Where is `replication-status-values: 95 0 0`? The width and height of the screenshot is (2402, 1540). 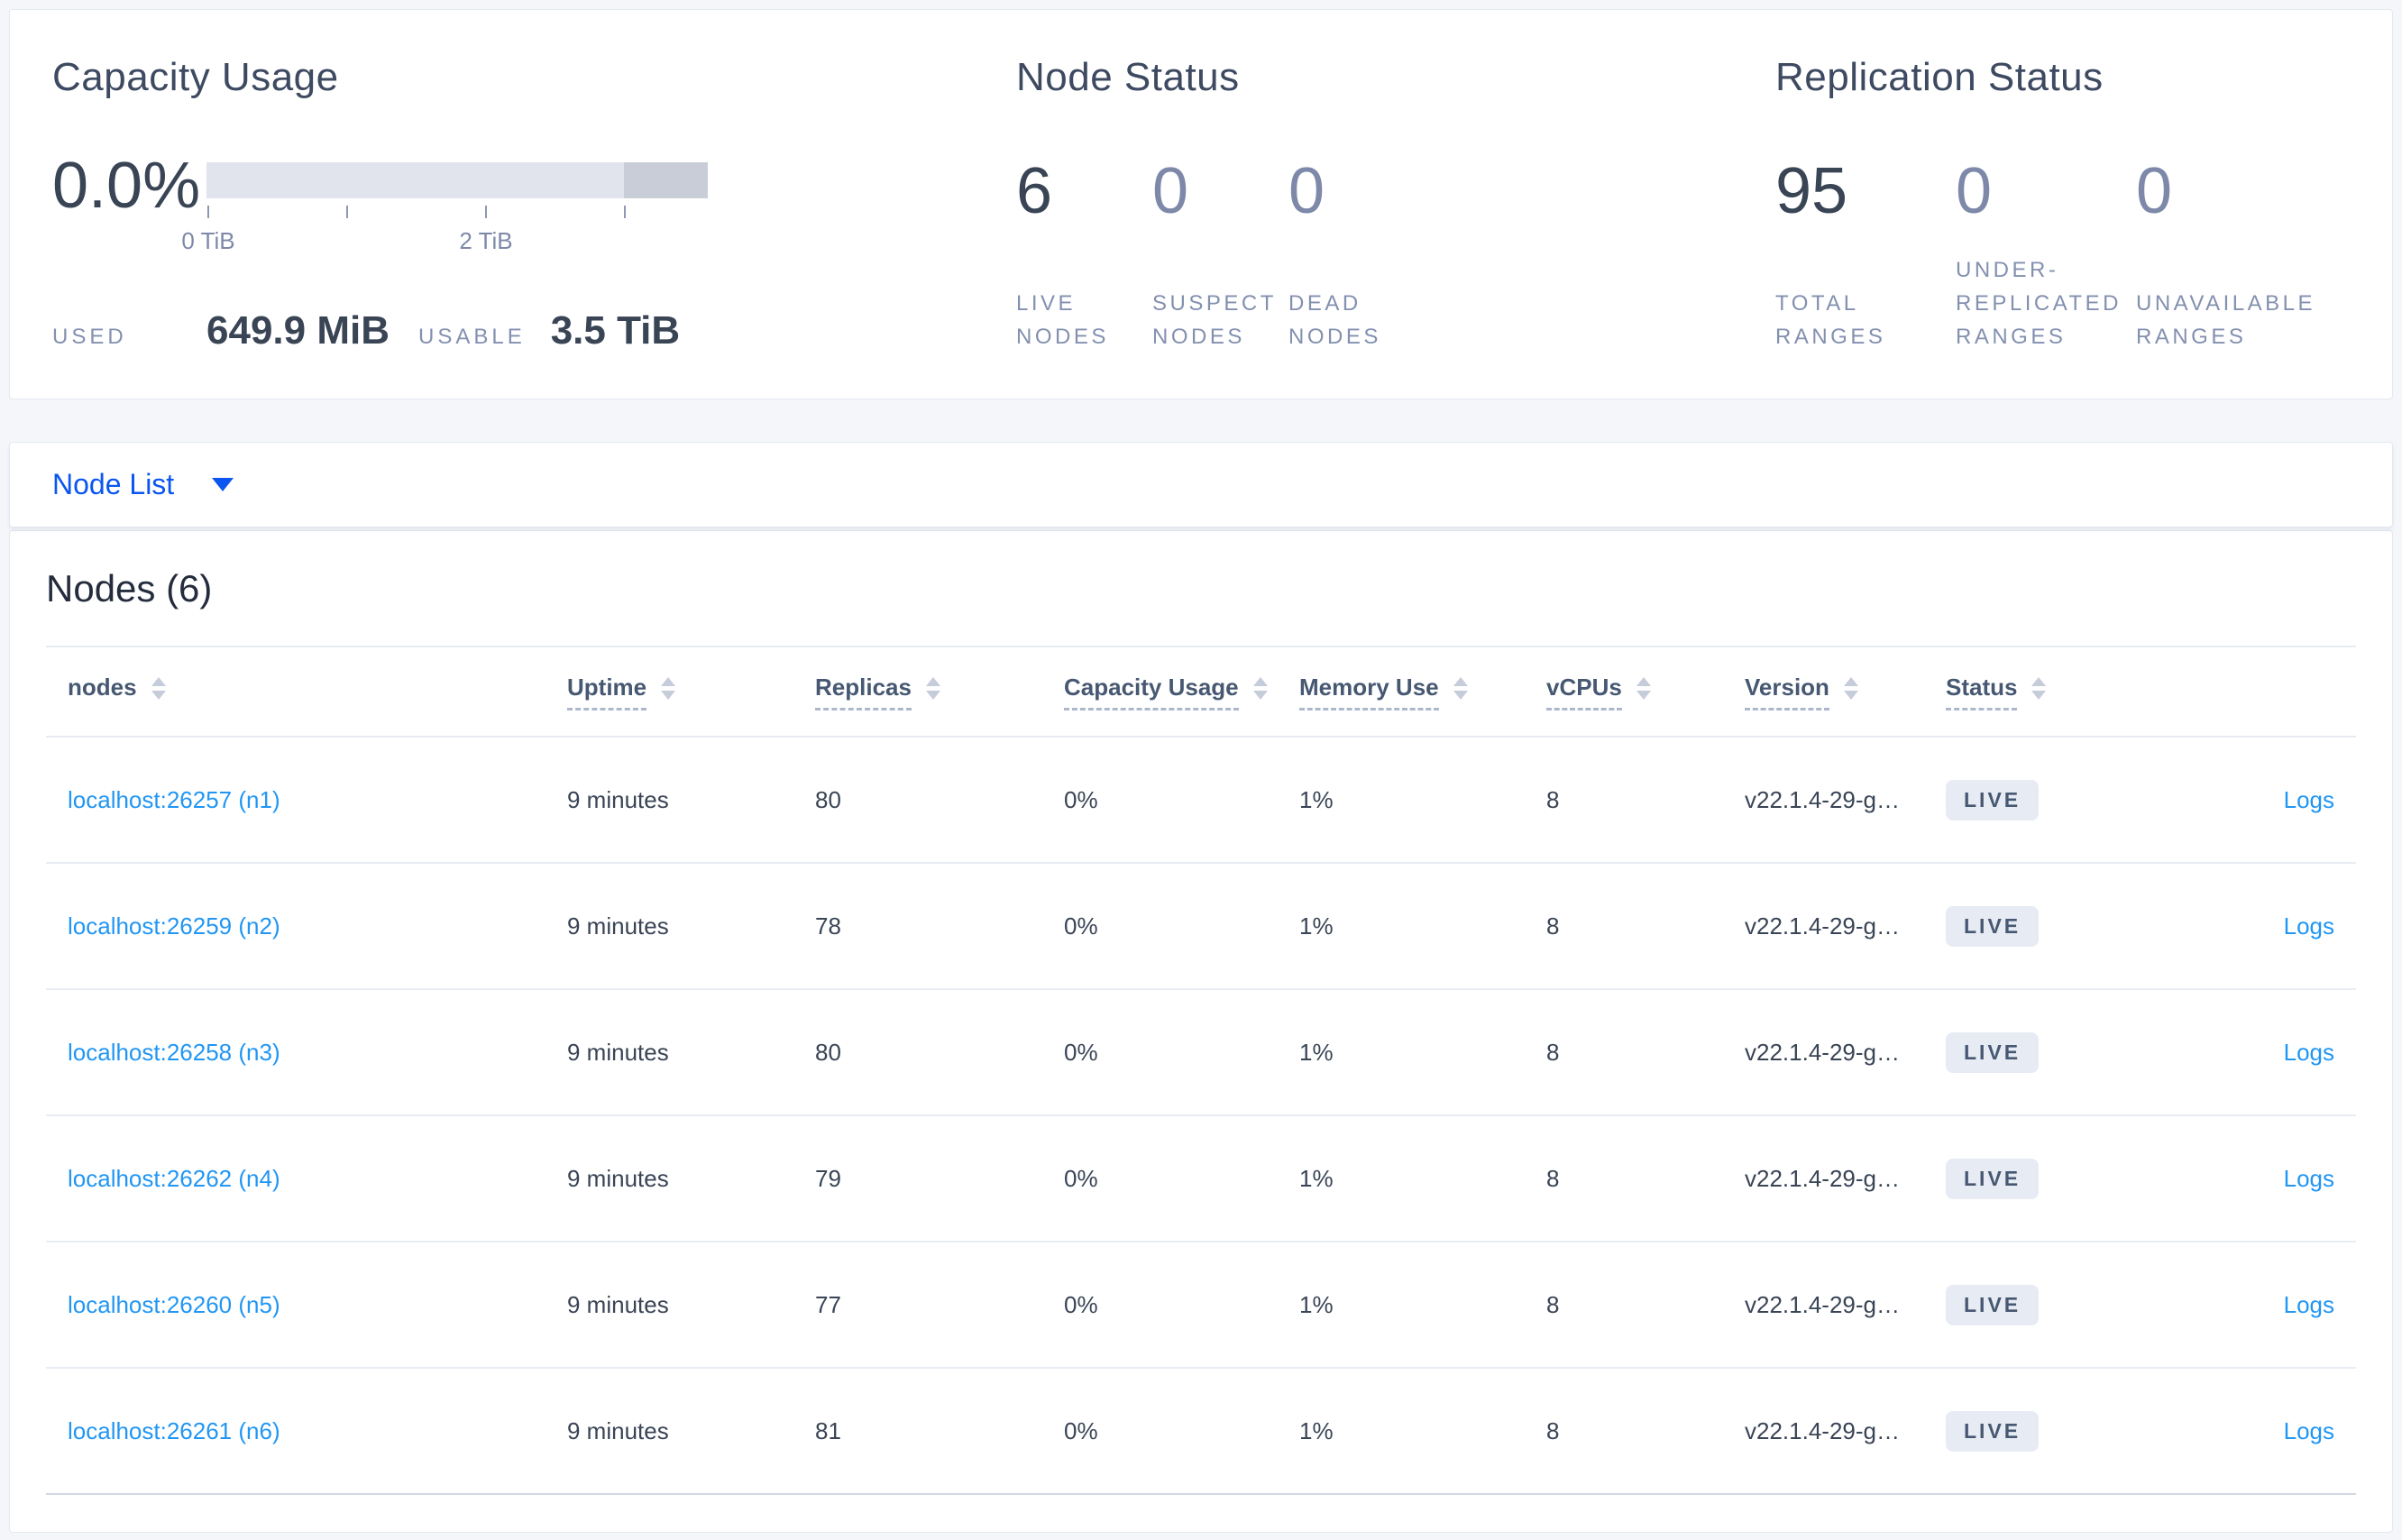 replication-status-values: 95 0 0 is located at coordinates (2083, 191).